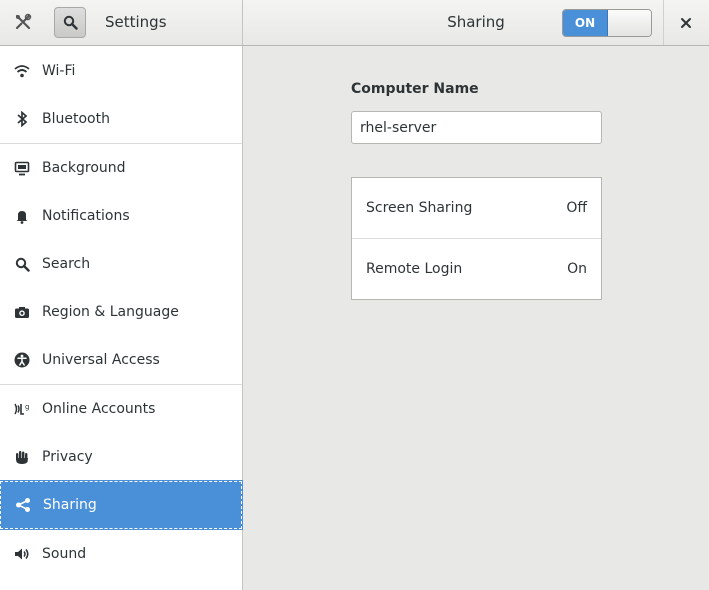 The image size is (709, 590). I want to click on switch-on-label: ON, so click(585, 23).